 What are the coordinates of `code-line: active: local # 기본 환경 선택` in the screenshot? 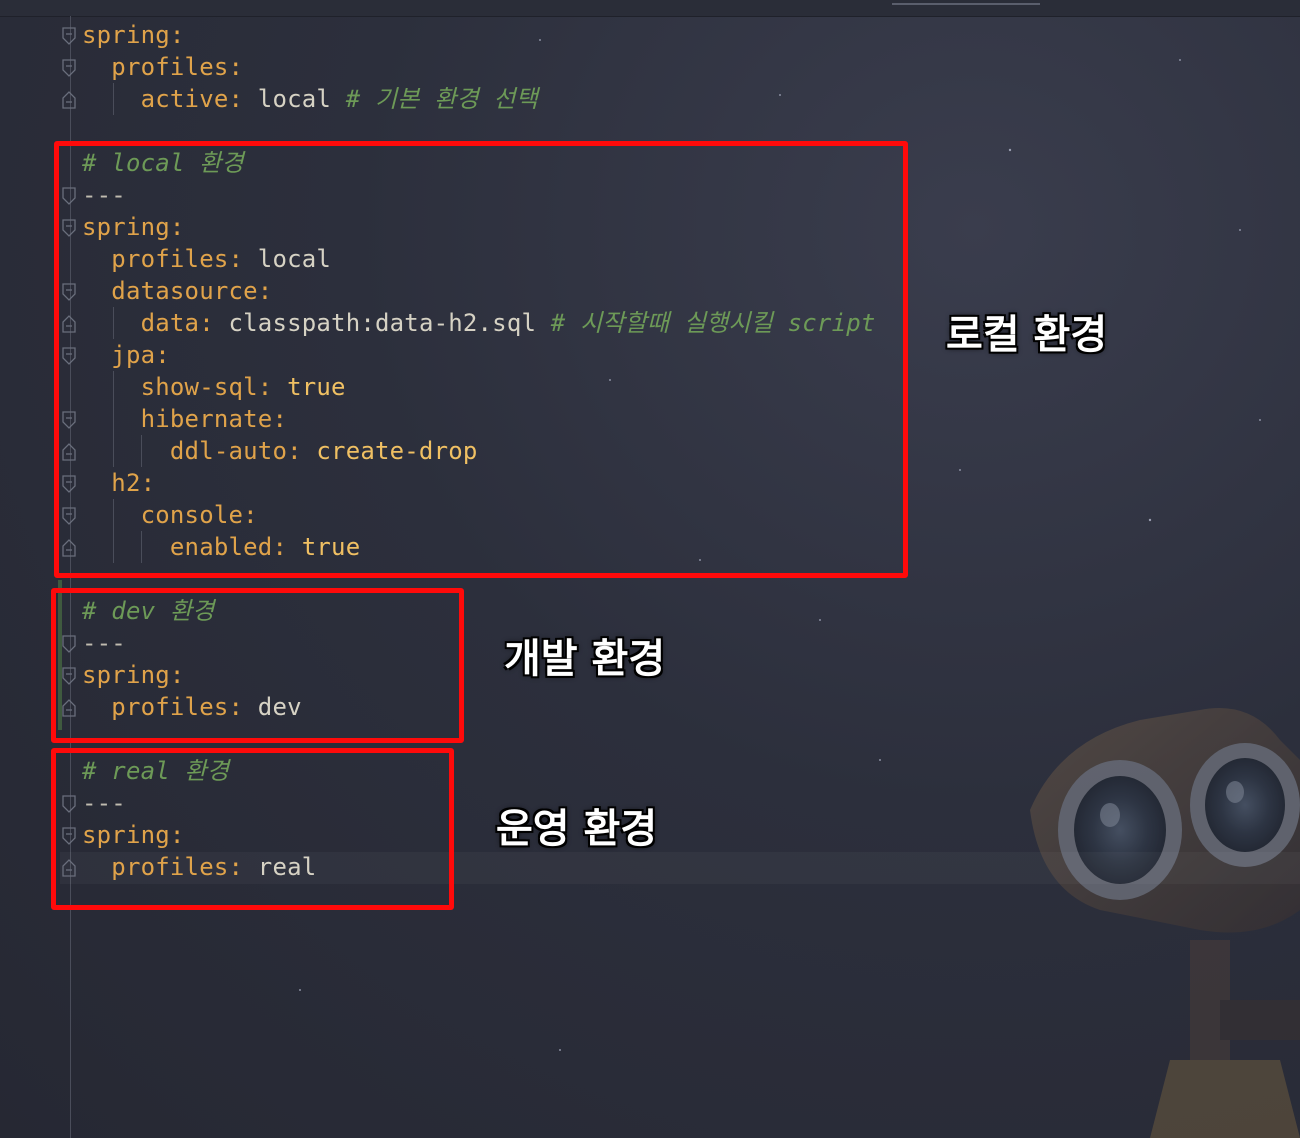 It's located at (310, 99).